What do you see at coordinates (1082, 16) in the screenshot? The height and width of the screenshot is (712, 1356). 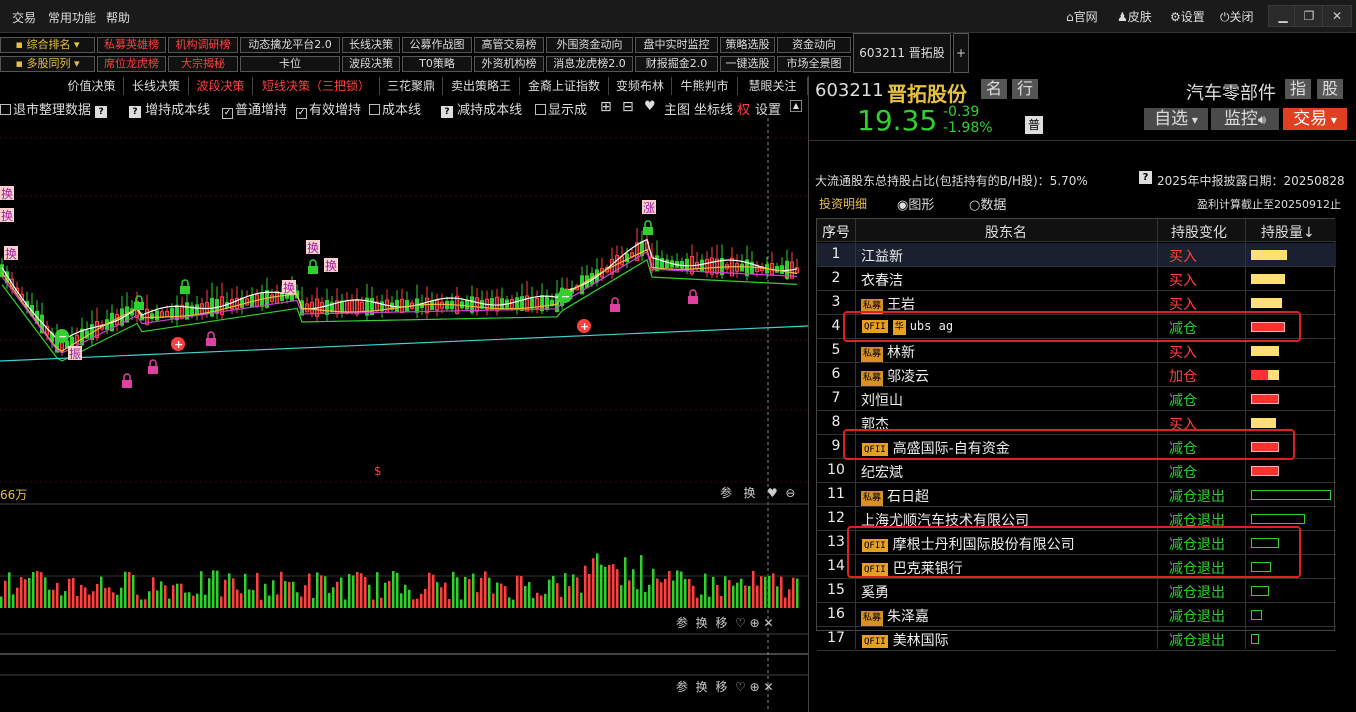 I see `official-site-button: ⌂官网` at bounding box center [1082, 16].